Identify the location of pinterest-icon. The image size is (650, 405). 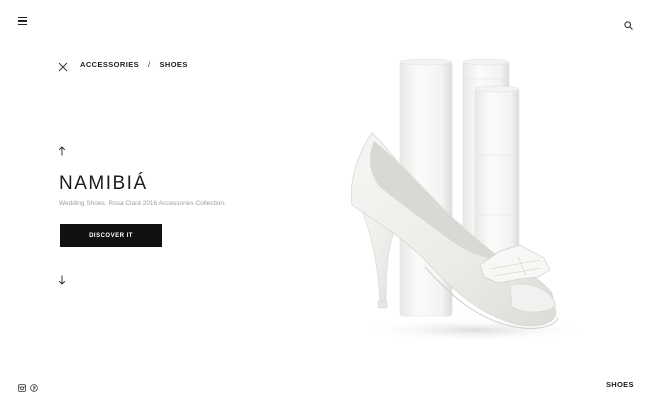
(34, 385).